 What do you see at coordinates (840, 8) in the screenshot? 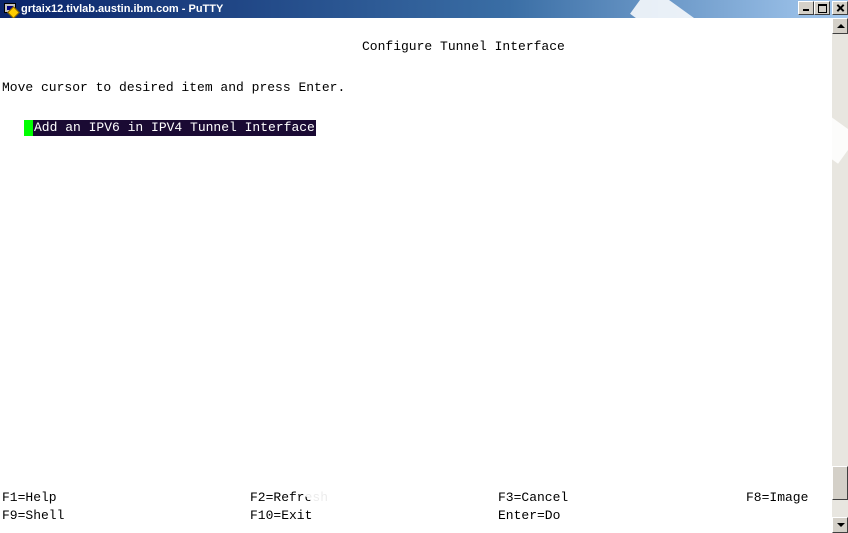
I see `close-button` at bounding box center [840, 8].